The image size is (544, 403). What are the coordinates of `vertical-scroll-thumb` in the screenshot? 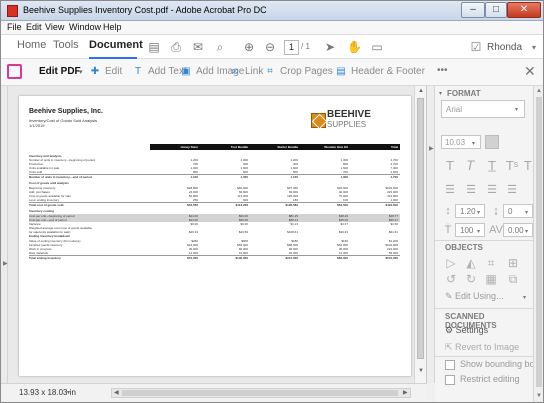 It's located at (420, 228).